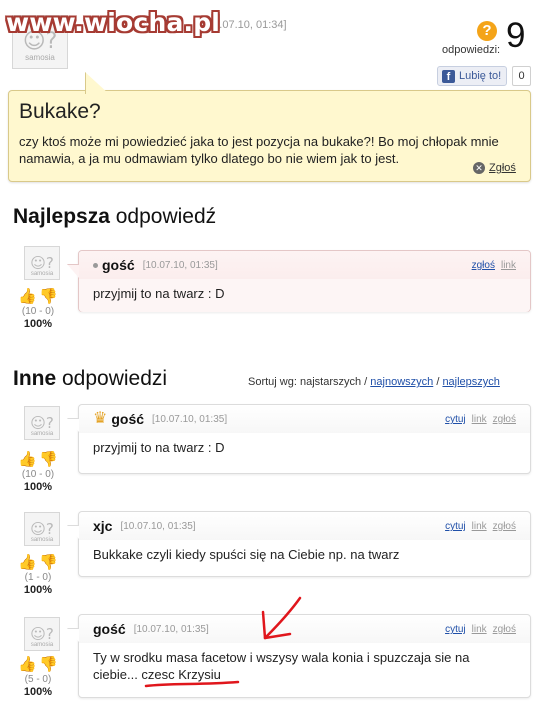  What do you see at coordinates (401, 382) in the screenshot?
I see `sort-newest-link: najnowszych` at bounding box center [401, 382].